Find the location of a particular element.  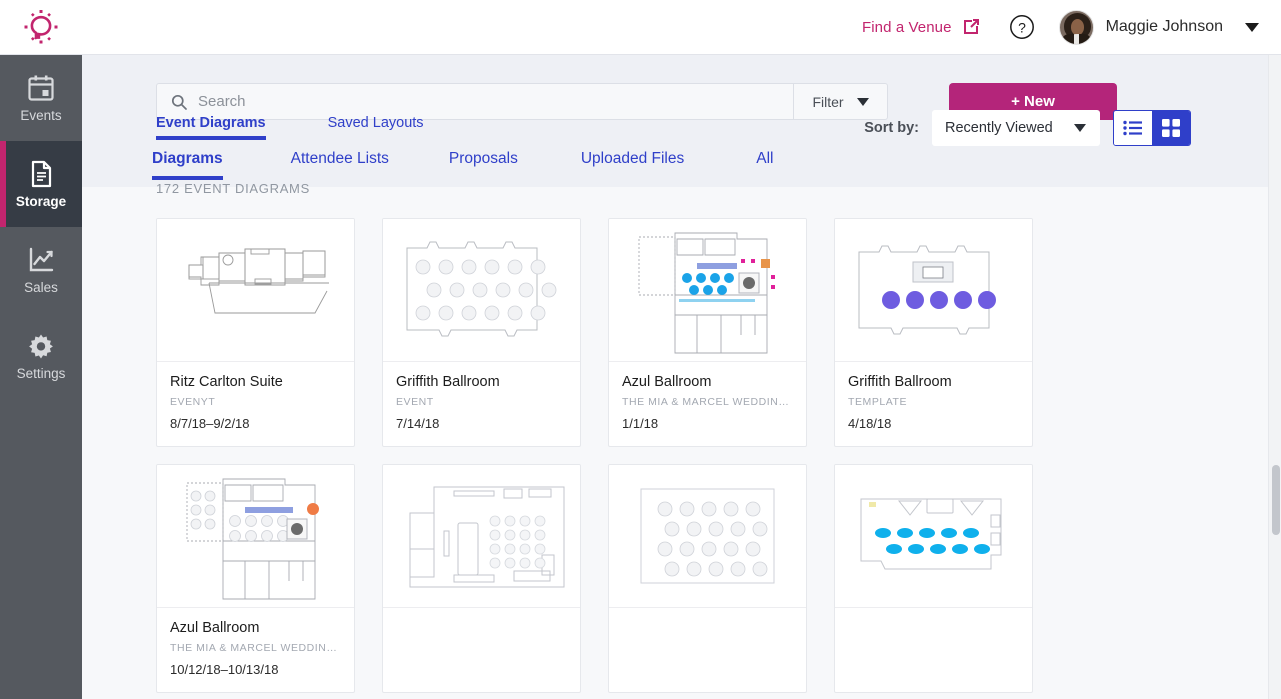

avatar-face is located at coordinates (1077, 26).